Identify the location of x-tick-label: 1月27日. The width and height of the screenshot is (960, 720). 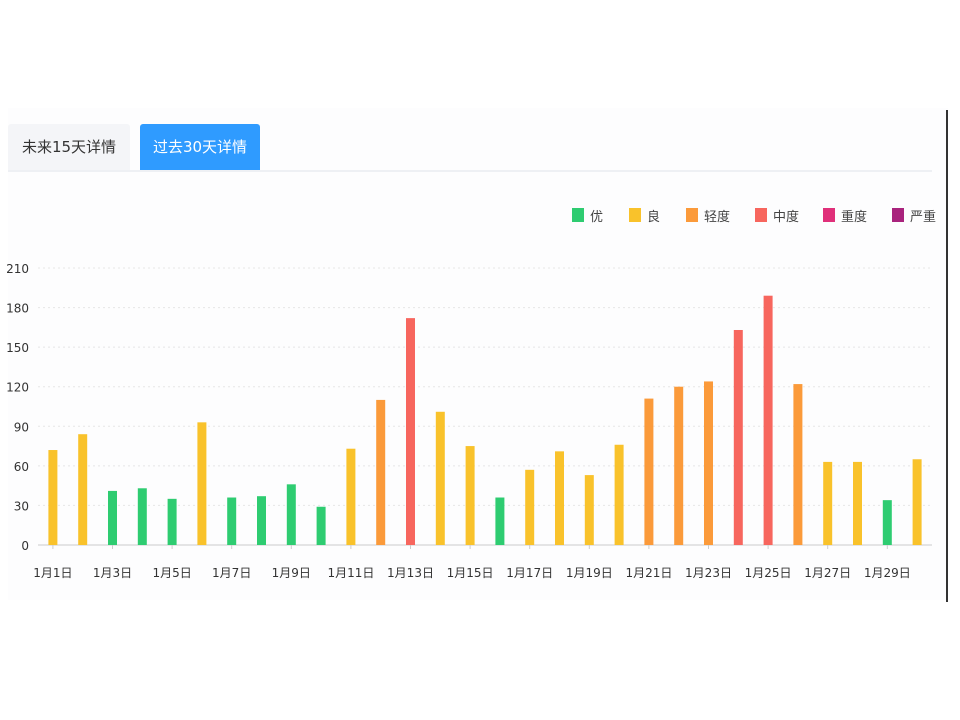
(827, 573).